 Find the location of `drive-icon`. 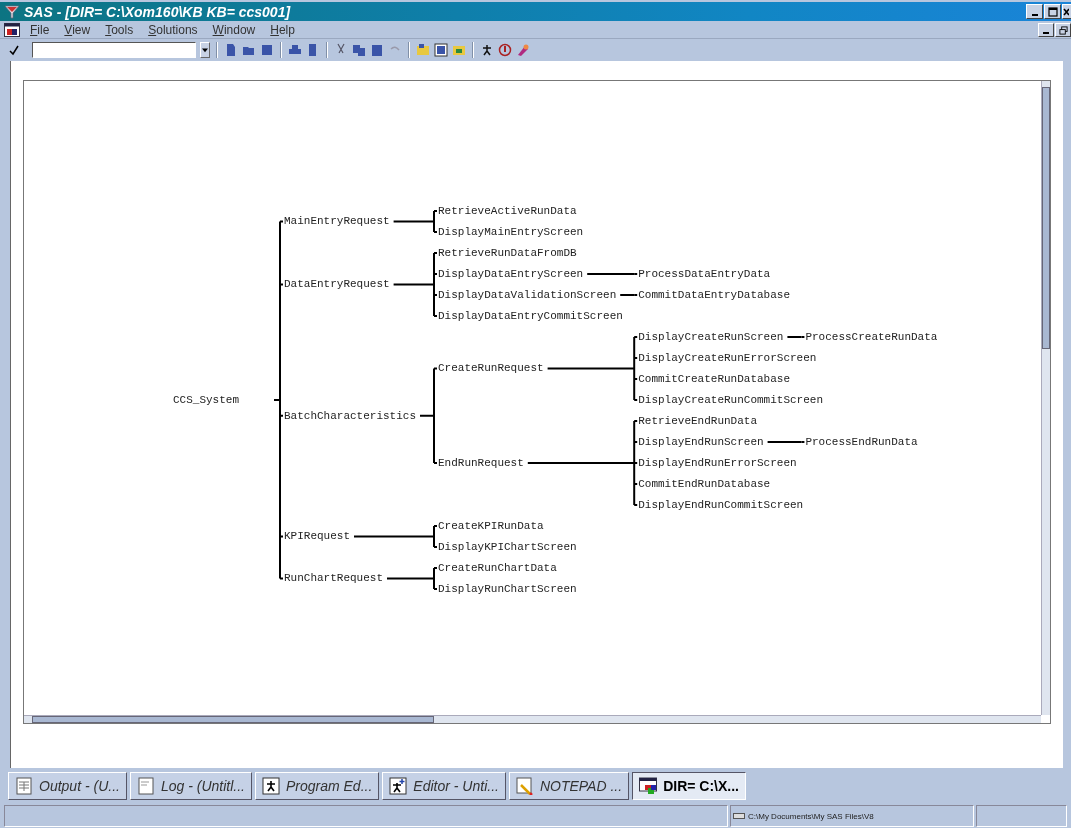

drive-icon is located at coordinates (739, 816).